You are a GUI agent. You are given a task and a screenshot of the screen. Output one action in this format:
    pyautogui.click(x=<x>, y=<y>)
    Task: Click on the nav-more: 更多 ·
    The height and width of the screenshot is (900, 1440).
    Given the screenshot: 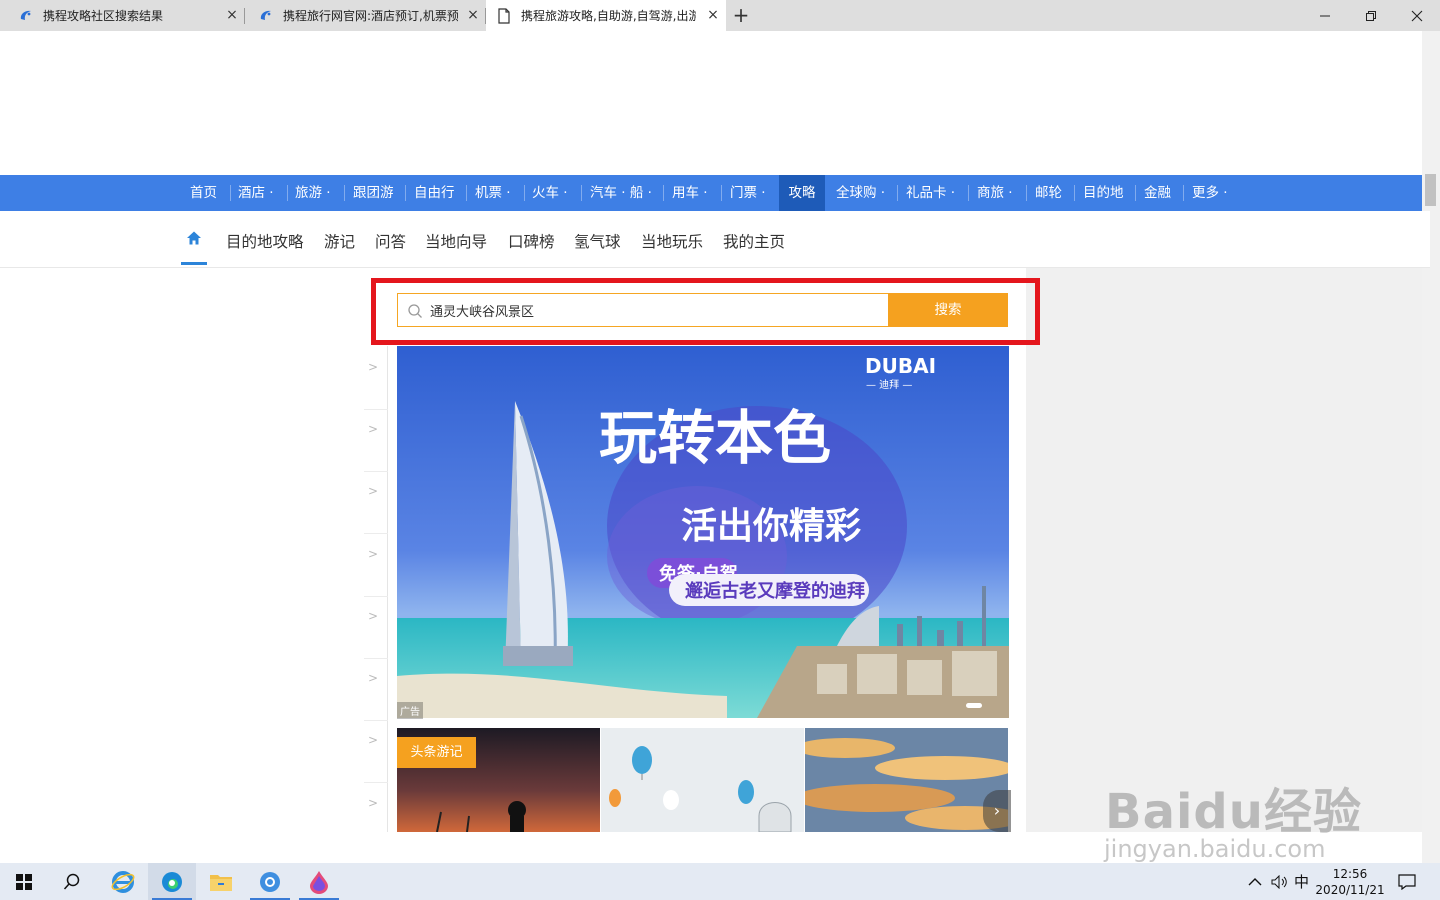 What is the action you would take?
    pyautogui.click(x=1210, y=193)
    